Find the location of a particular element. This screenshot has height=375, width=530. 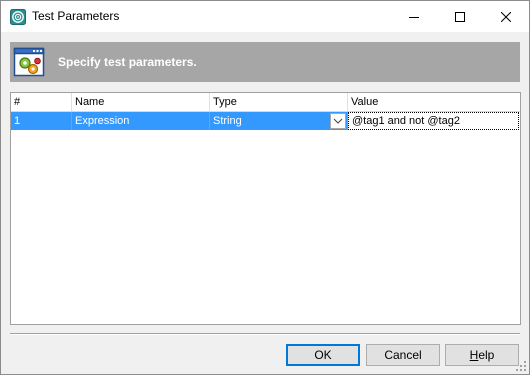

maximize-icon is located at coordinates (460, 16).